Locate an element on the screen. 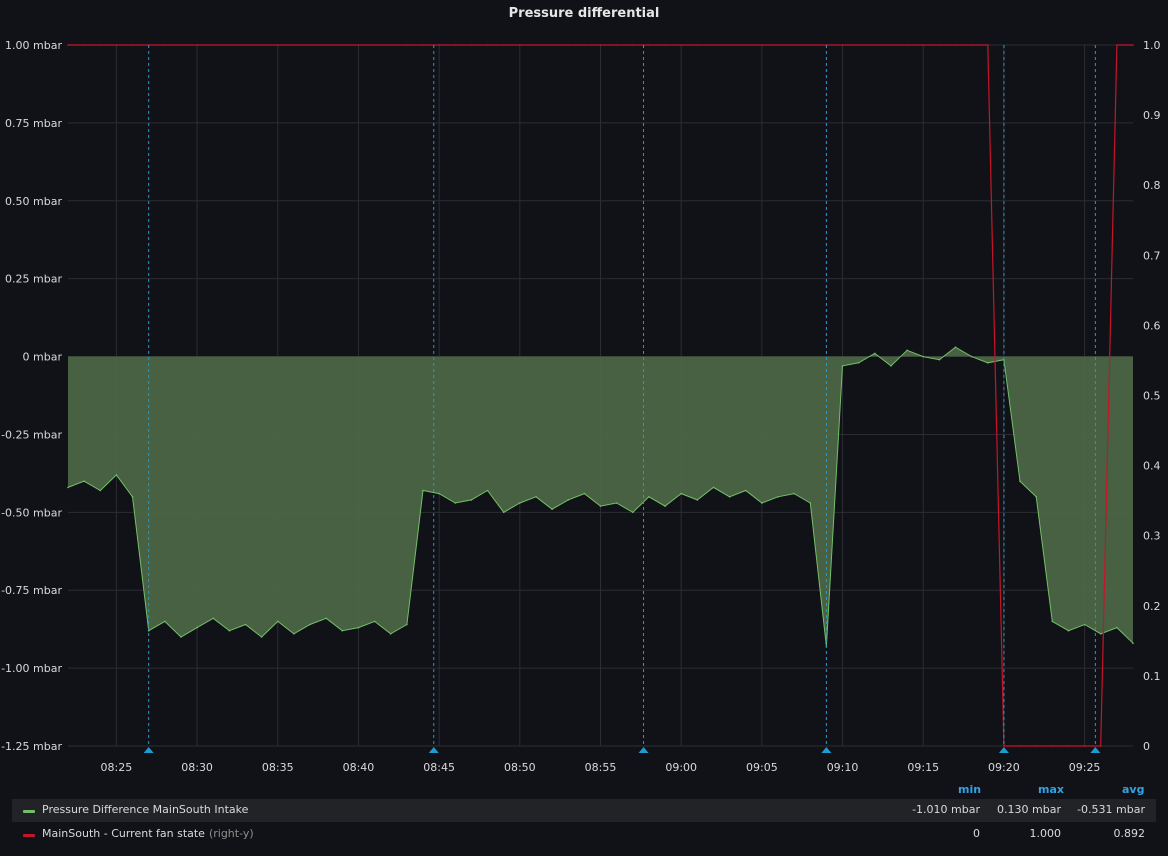 The height and width of the screenshot is (856, 1168). x-axis-tick-label: 09:10 is located at coordinates (843, 767).